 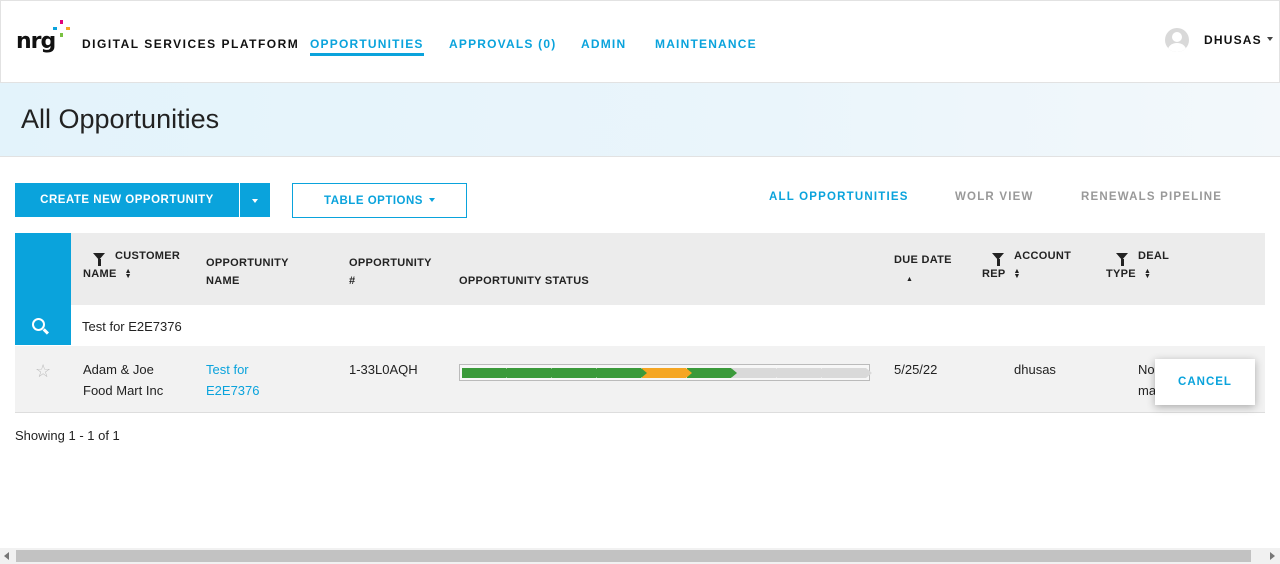 What do you see at coordinates (120, 119) in the screenshot?
I see `page-title: All Opportunities` at bounding box center [120, 119].